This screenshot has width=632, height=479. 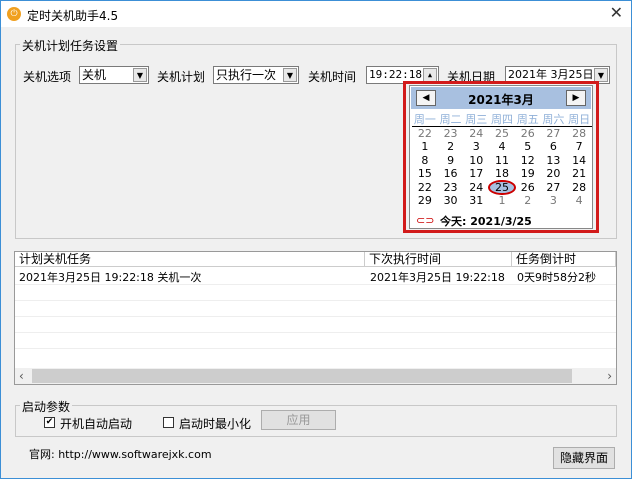 What do you see at coordinates (528, 147) in the screenshot?
I see `calendar-day: 5` at bounding box center [528, 147].